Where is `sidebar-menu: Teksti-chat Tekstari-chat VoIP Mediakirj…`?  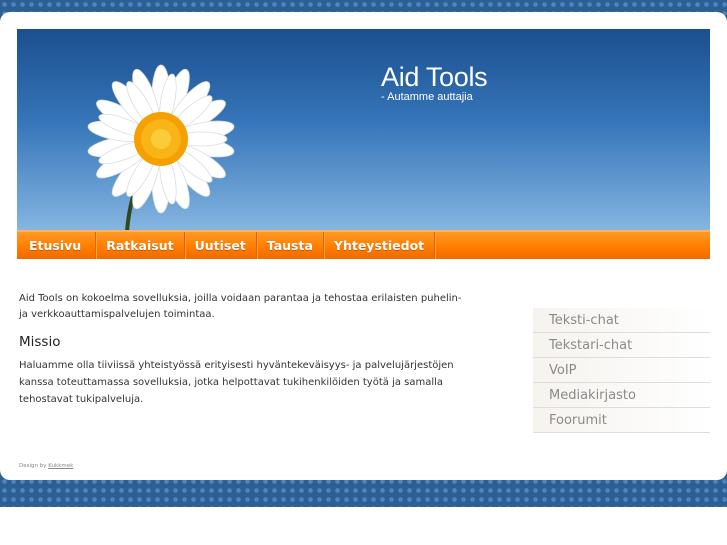
sidebar-menu: Teksti-chat Tekstari-chat VoIP Mediakirj… is located at coordinates (621, 370).